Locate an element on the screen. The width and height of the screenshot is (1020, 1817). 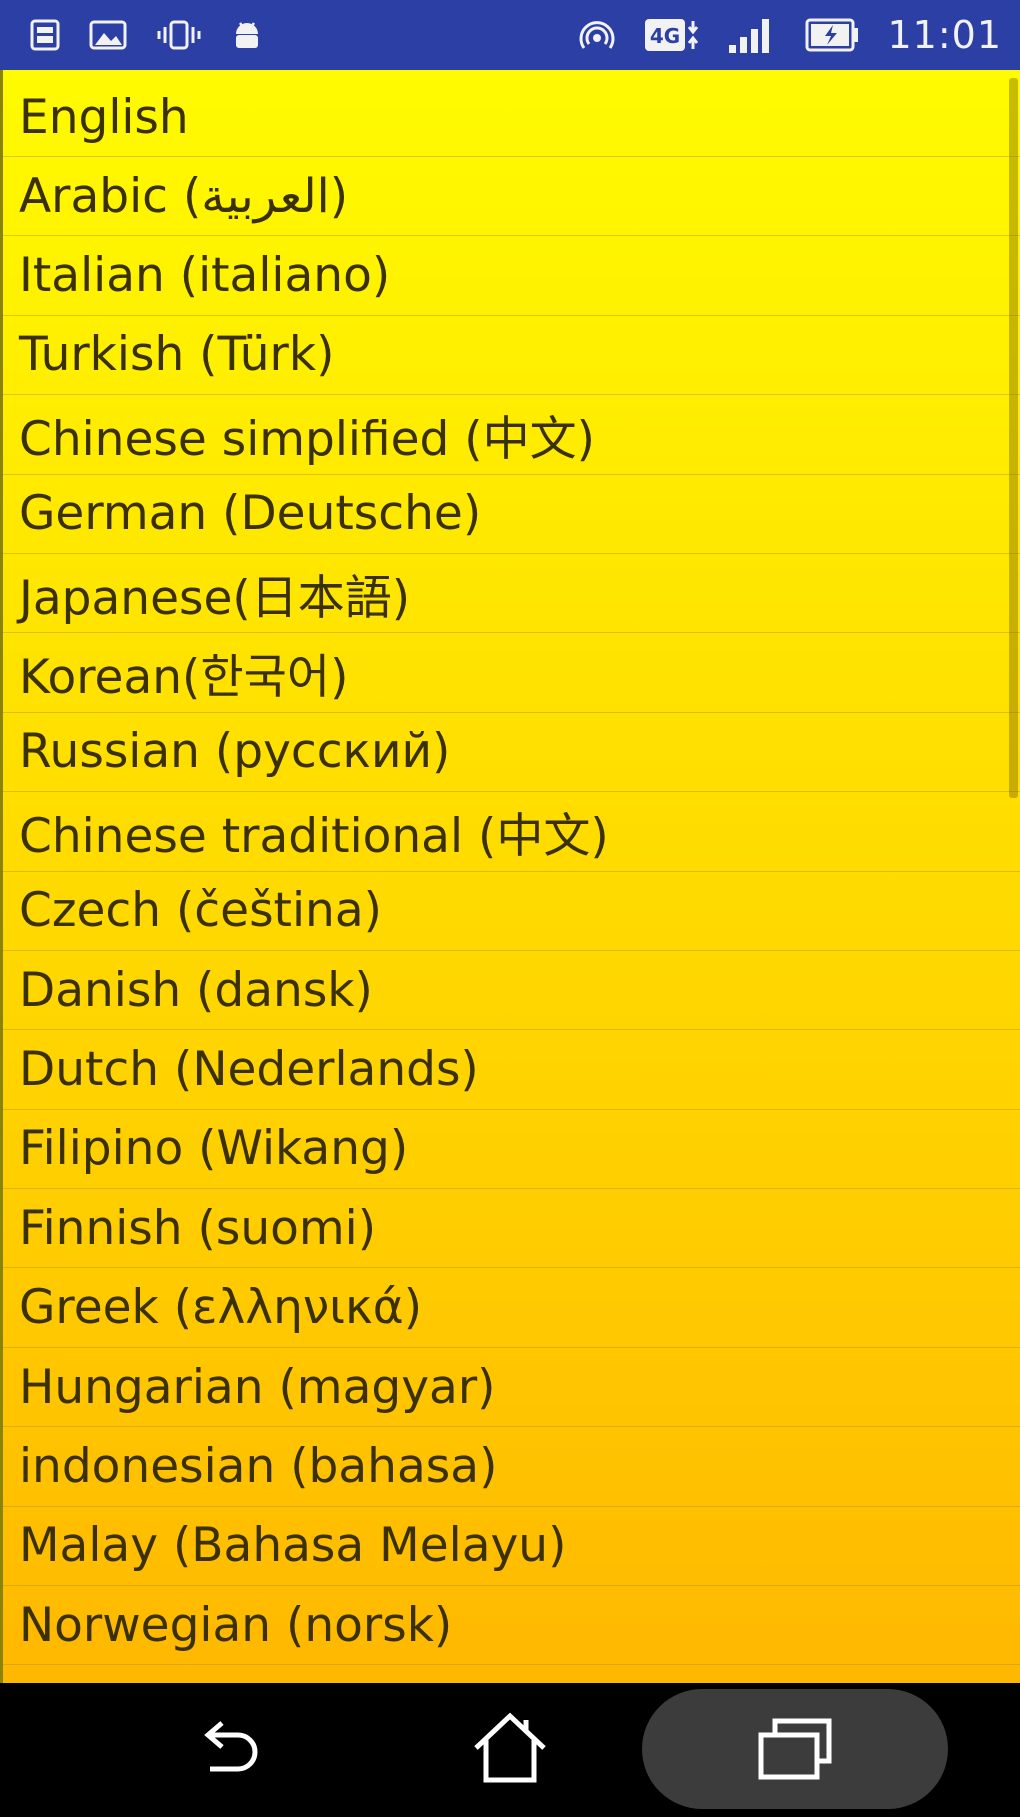
battery-icon is located at coordinates (833, 35).